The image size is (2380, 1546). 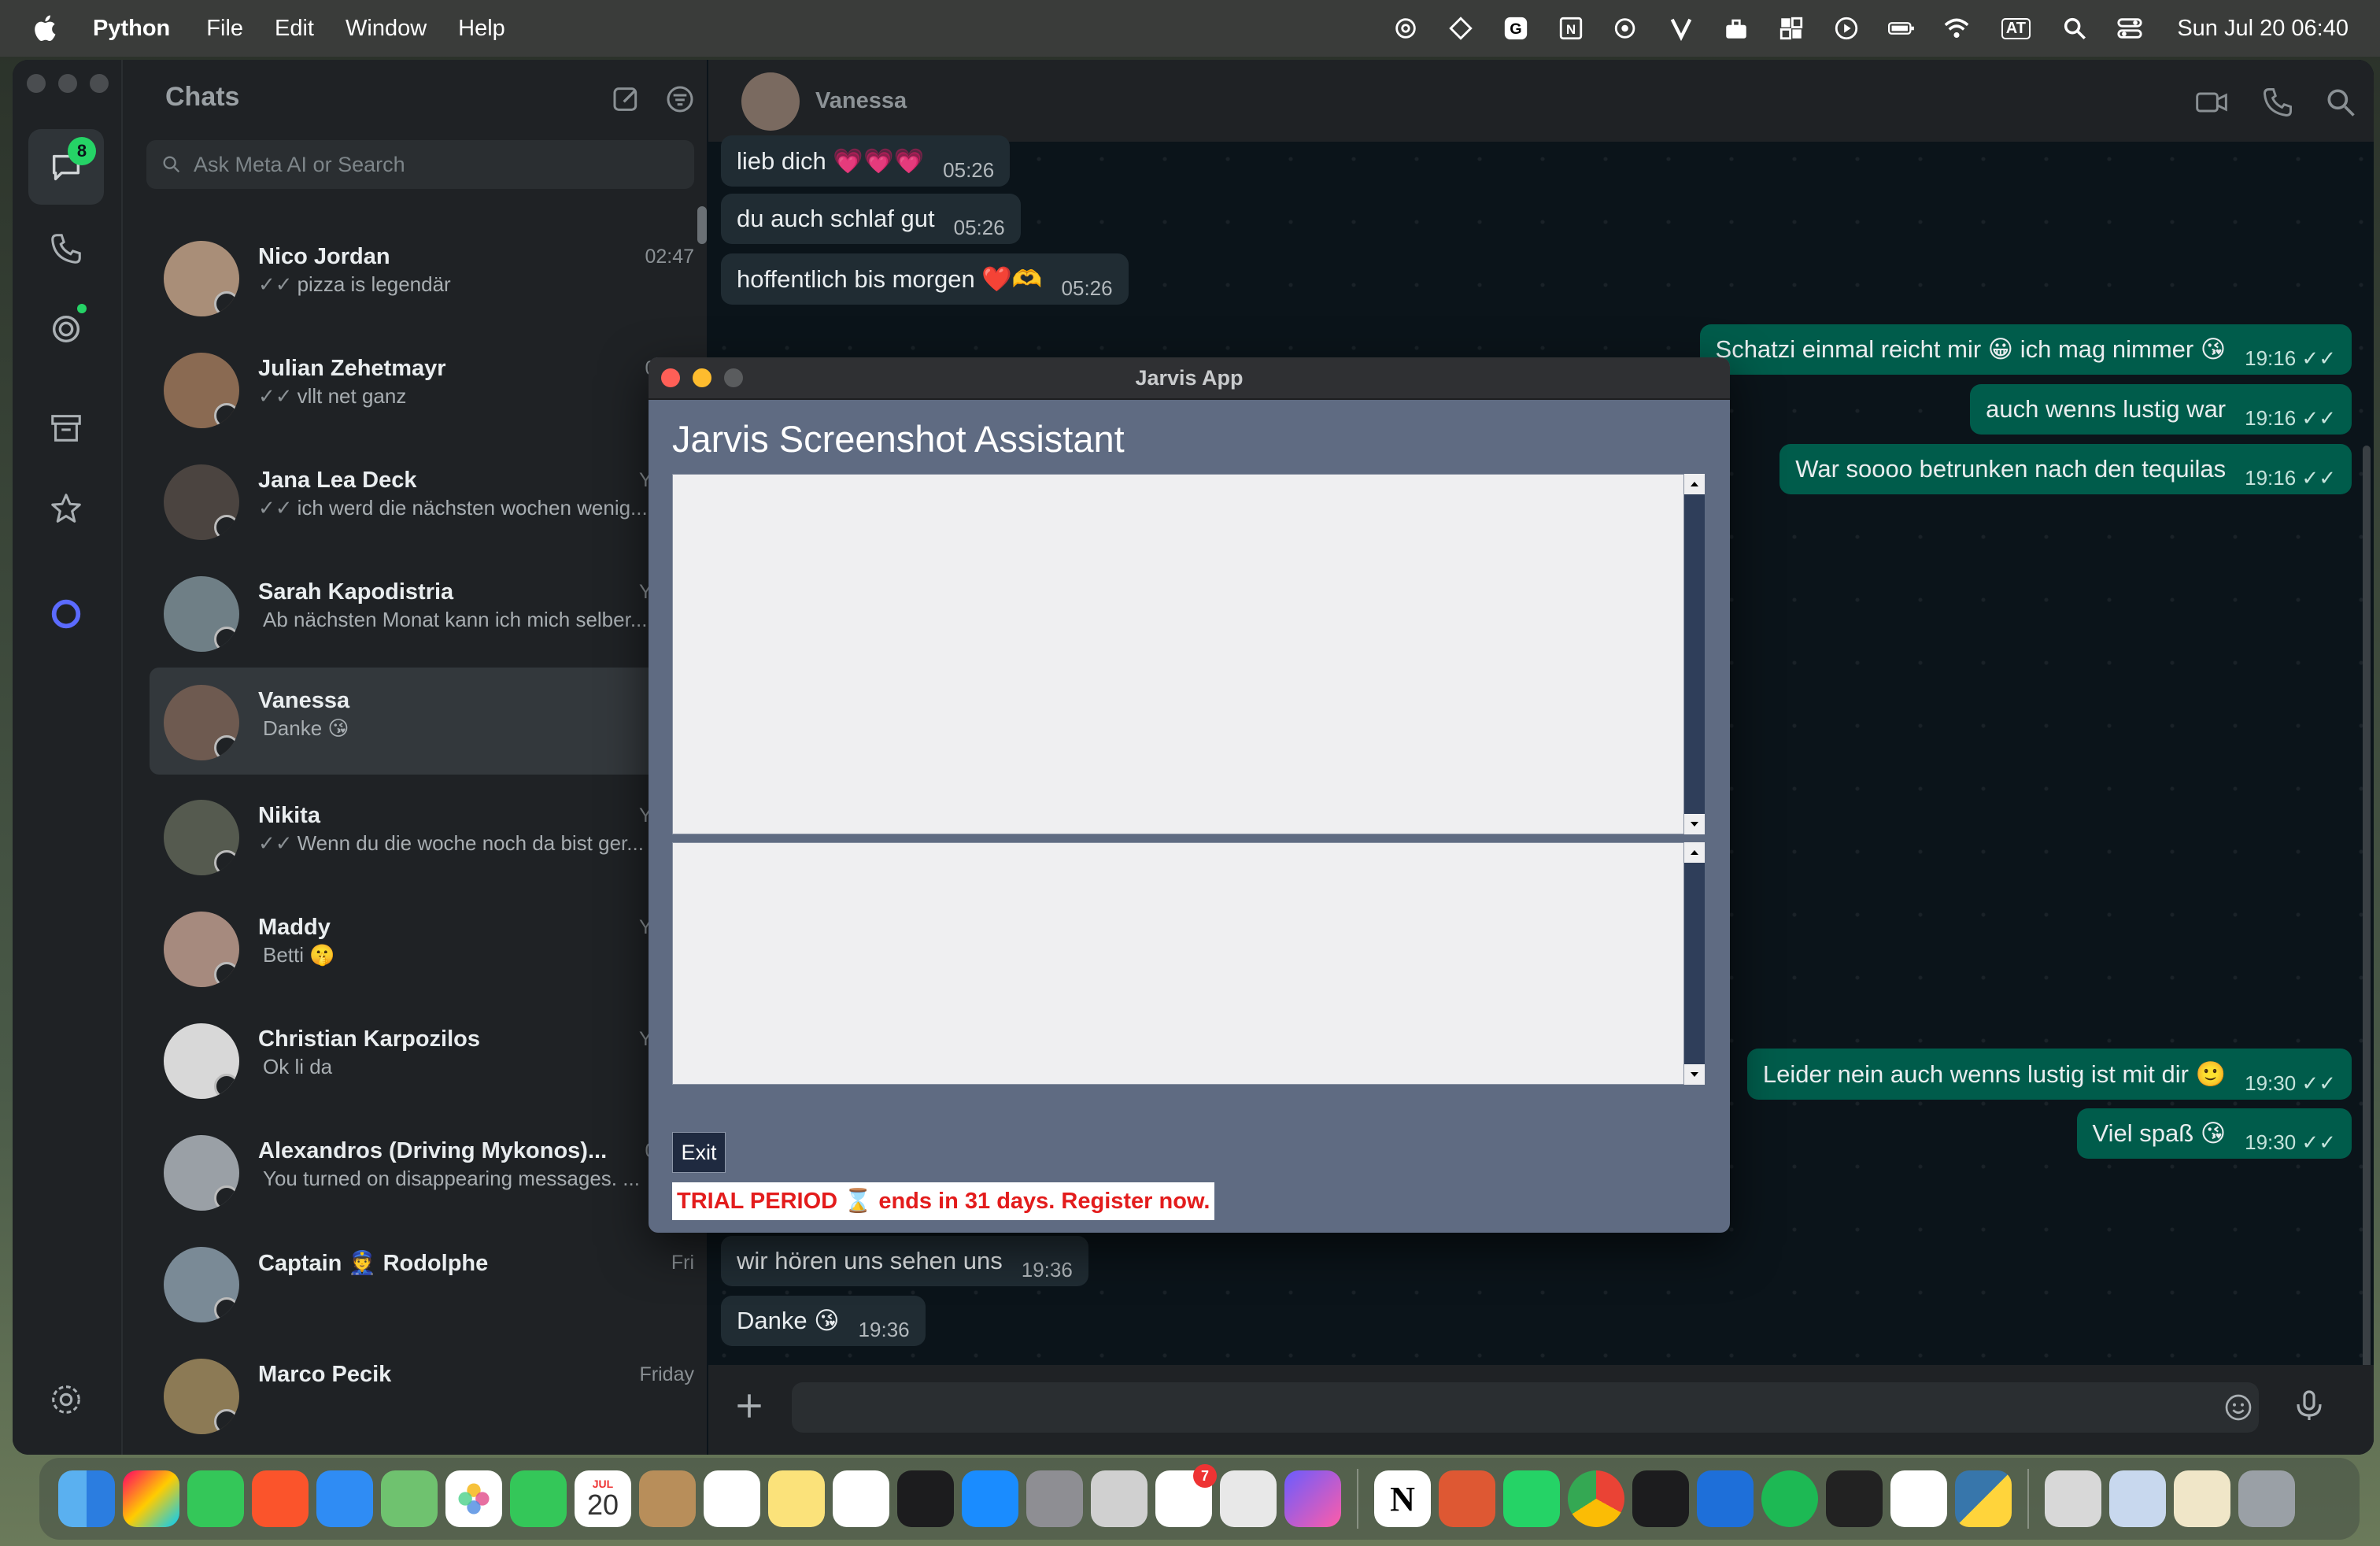 What do you see at coordinates (131, 29) in the screenshot?
I see `menu-app-name: Python` at bounding box center [131, 29].